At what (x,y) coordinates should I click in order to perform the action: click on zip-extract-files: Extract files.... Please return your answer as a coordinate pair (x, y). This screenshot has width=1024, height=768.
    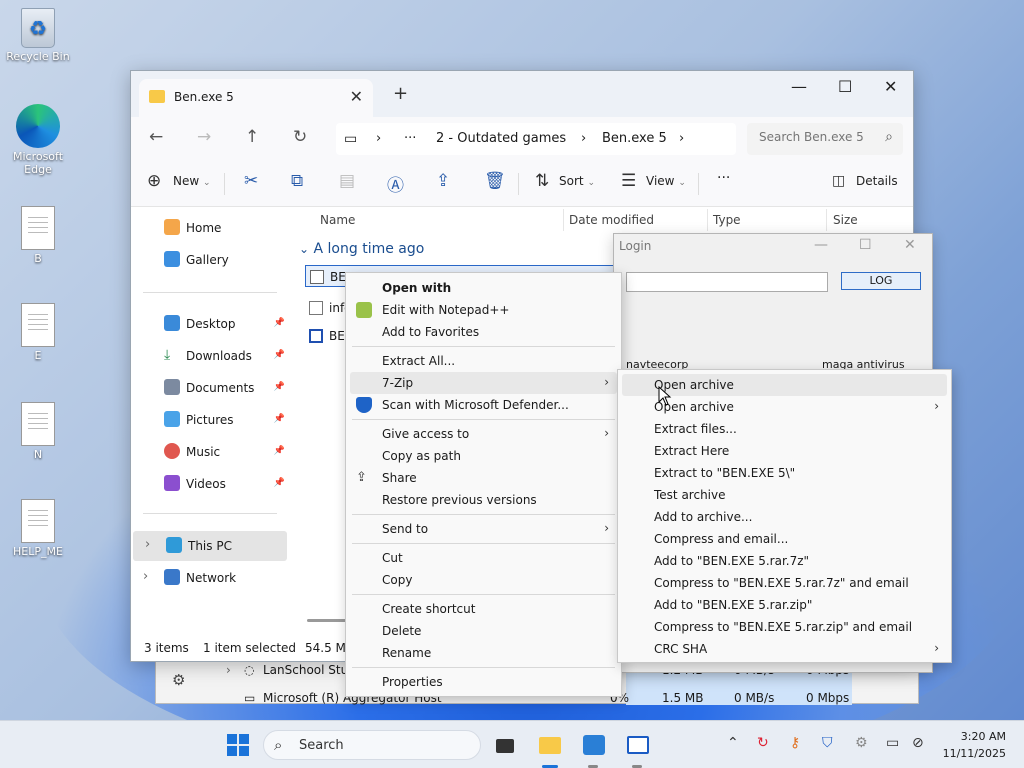
    Looking at the image, I should click on (784, 429).